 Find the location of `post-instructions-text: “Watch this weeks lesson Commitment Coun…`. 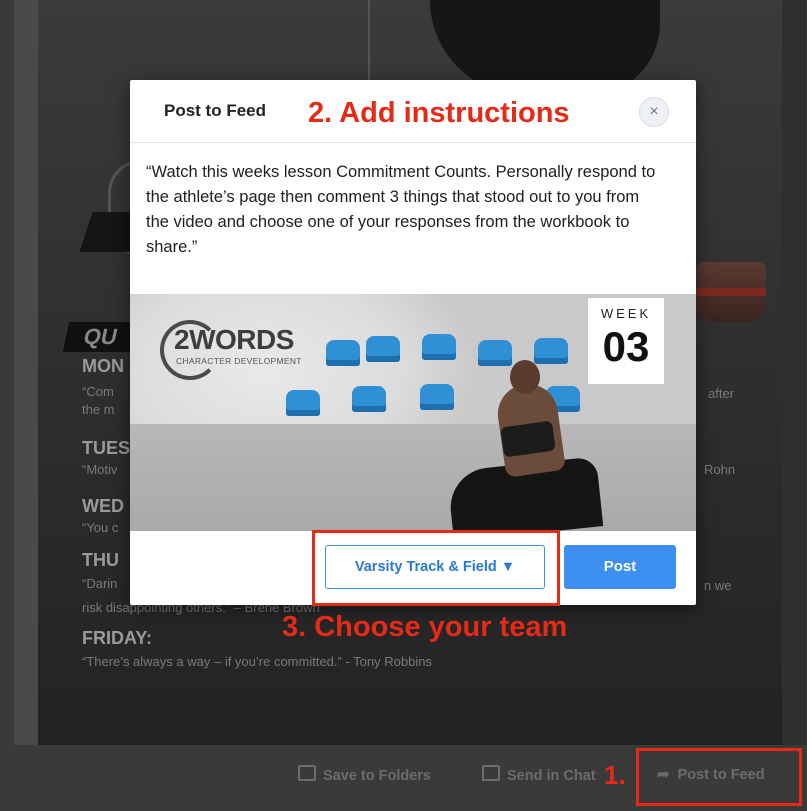

post-instructions-text: “Watch this weeks lesson Commitment Coun… is located at coordinates (406, 210).